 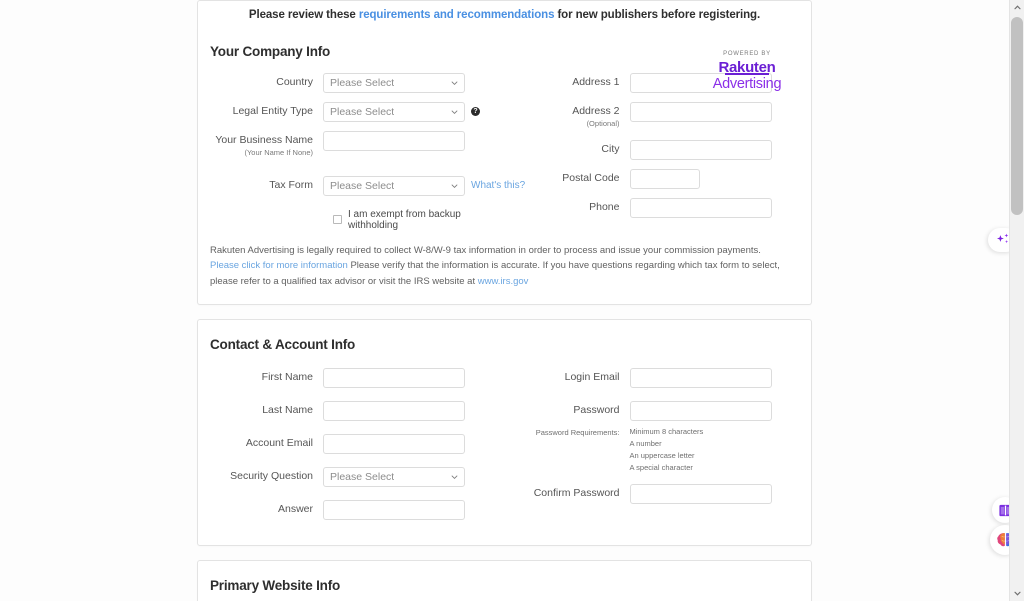 I want to click on control-security-question: Please Select, so click(x=394, y=476).